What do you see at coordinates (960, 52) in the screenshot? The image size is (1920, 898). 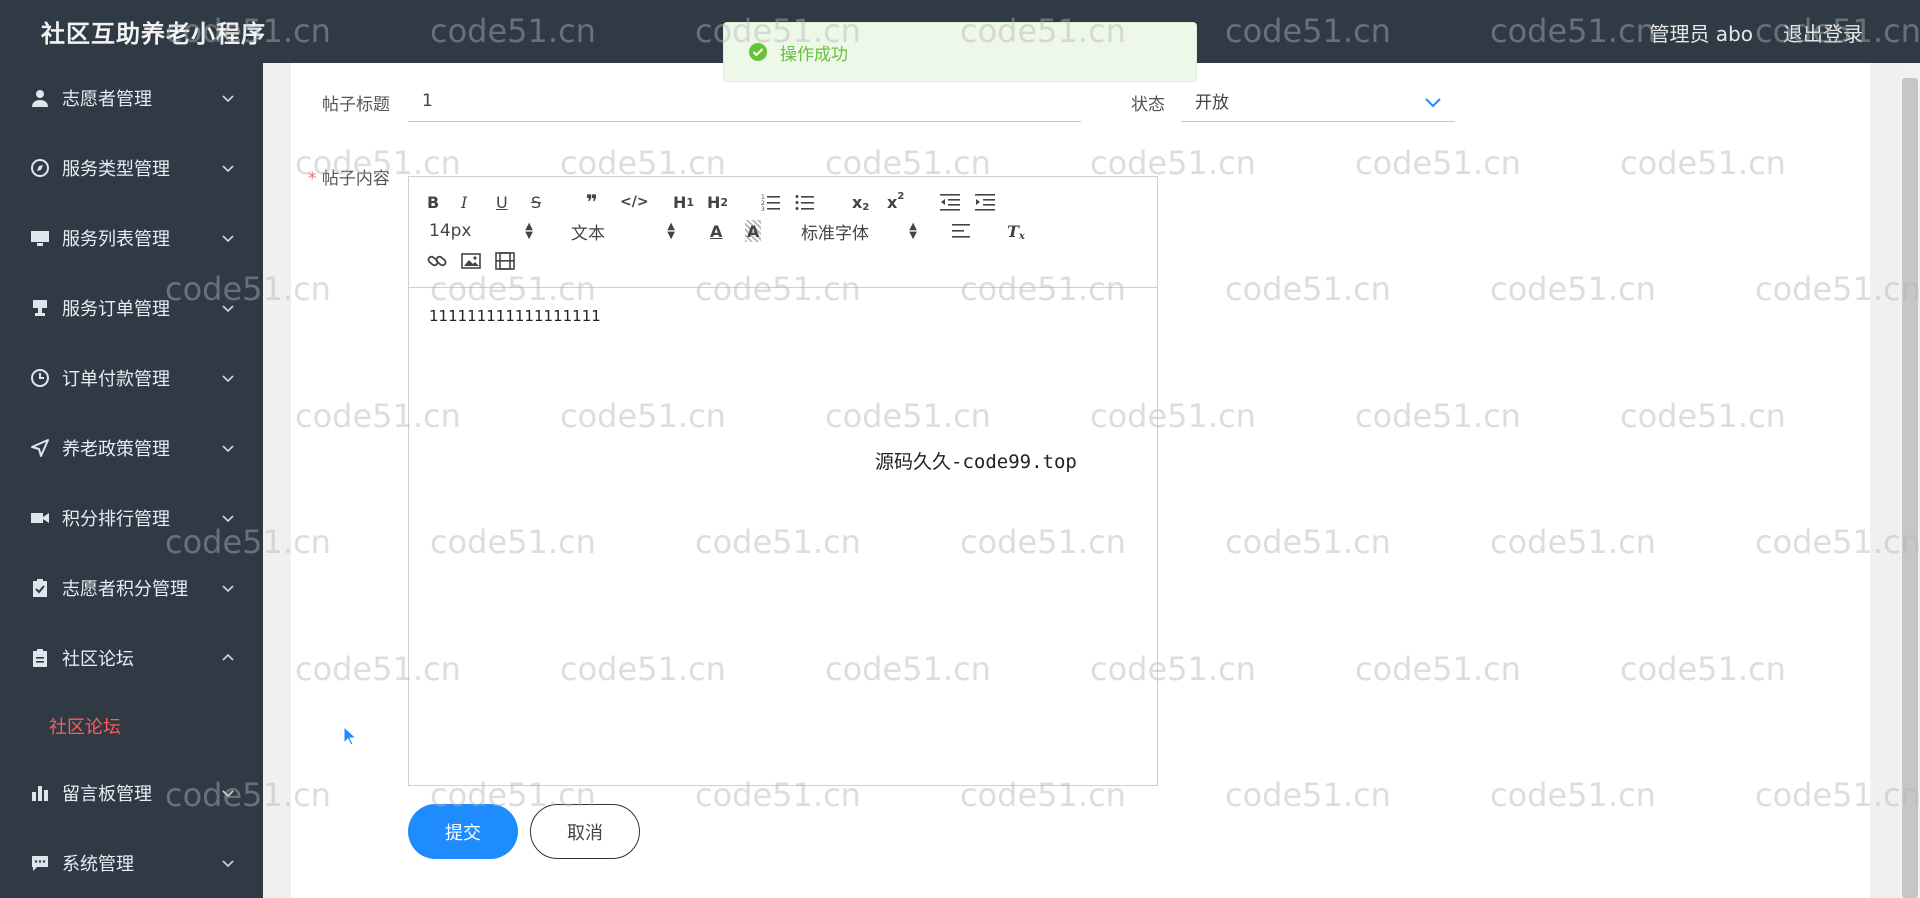 I see `success-toast: 操作成功` at bounding box center [960, 52].